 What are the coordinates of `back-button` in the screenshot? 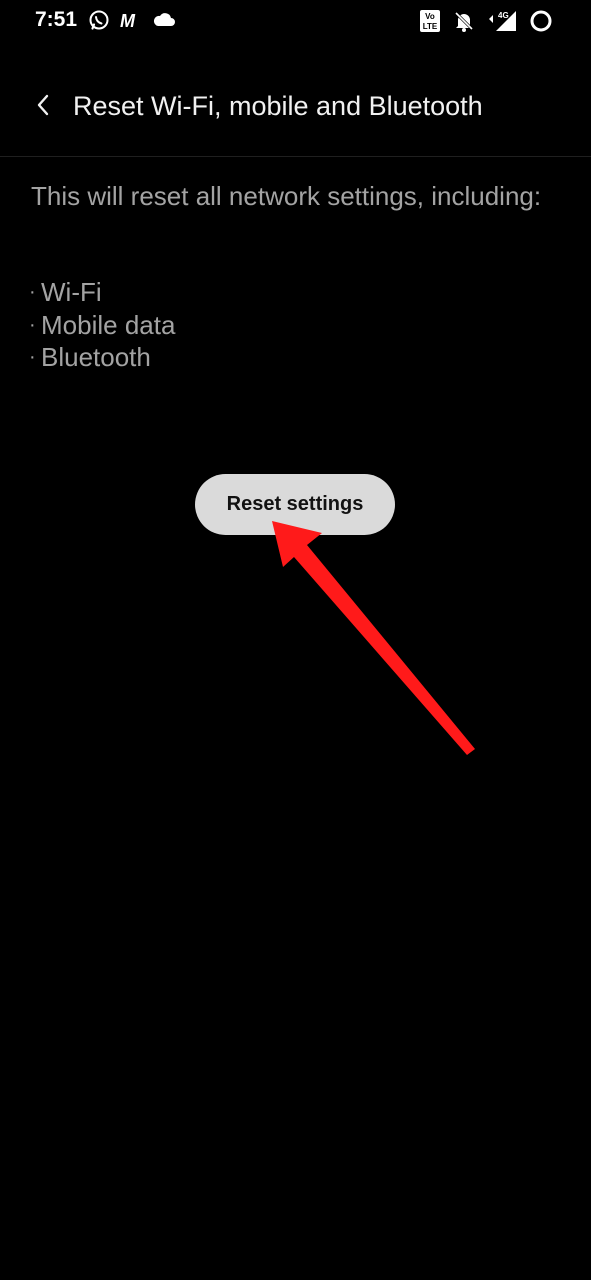 It's located at (43, 107).